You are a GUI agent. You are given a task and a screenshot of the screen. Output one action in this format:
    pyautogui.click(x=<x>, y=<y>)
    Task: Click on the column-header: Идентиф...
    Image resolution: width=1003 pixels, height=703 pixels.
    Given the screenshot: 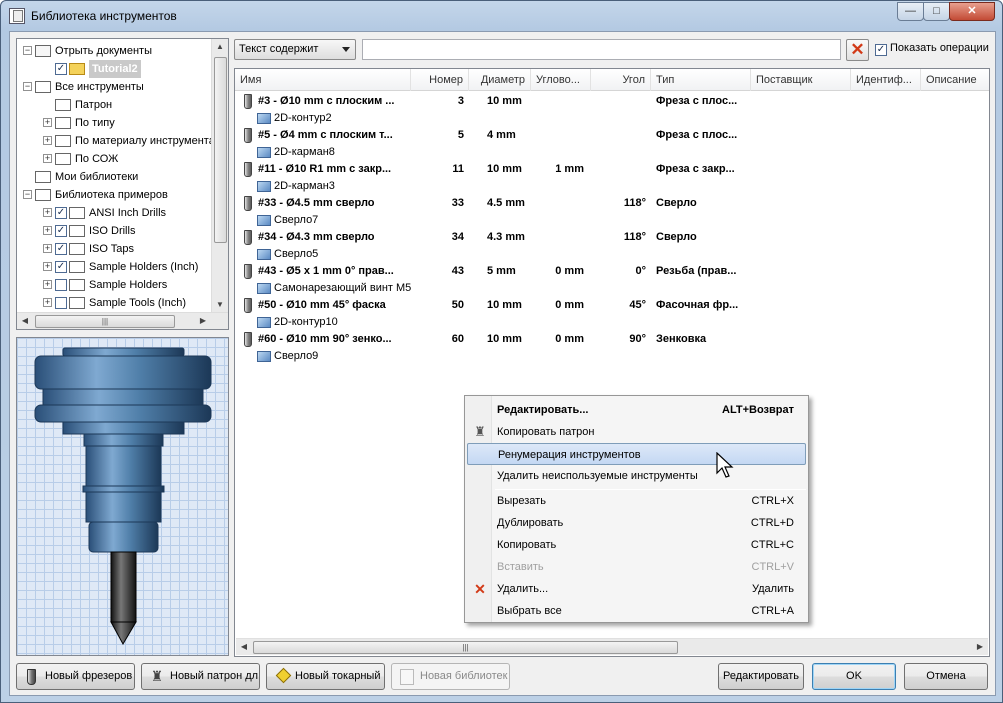 What is the action you would take?
    pyautogui.click(x=886, y=80)
    